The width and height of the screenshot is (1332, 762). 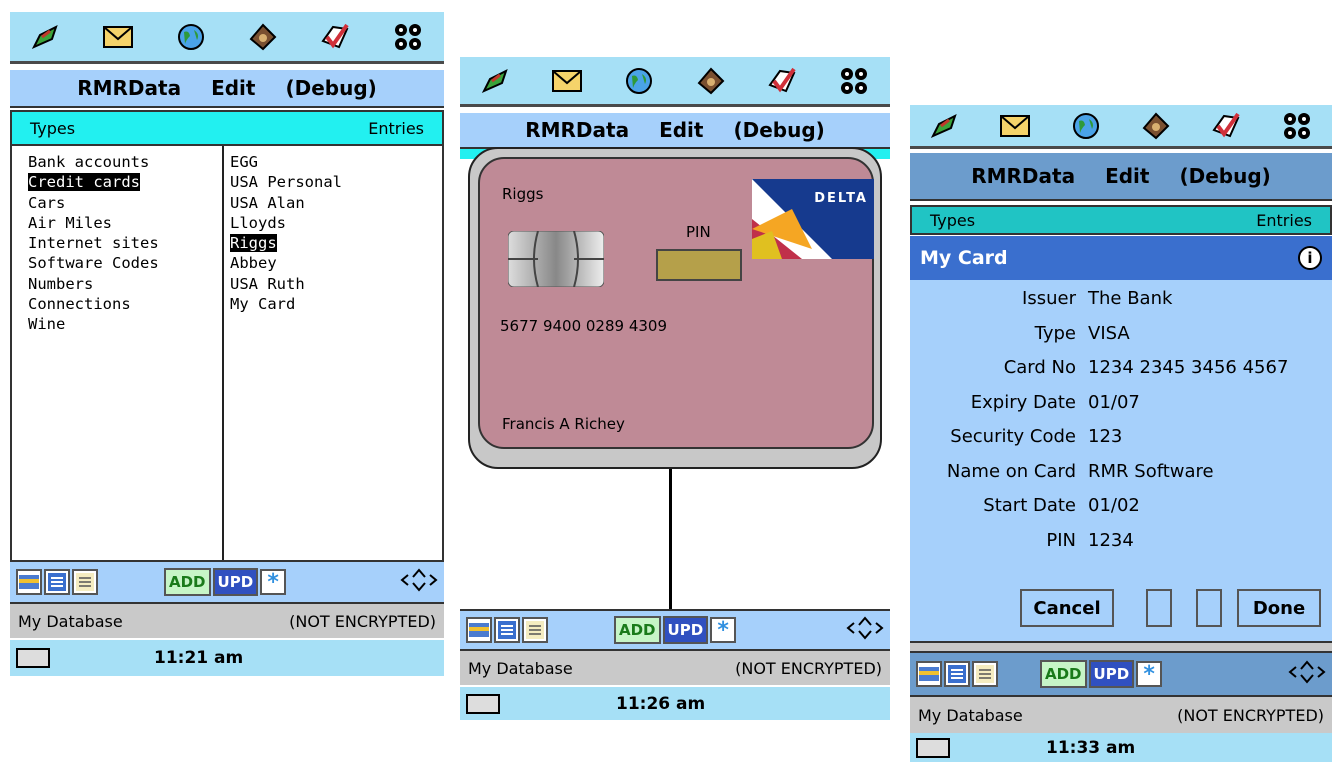 I want to click on card-holder: Francis A Richey, so click(x=563, y=424).